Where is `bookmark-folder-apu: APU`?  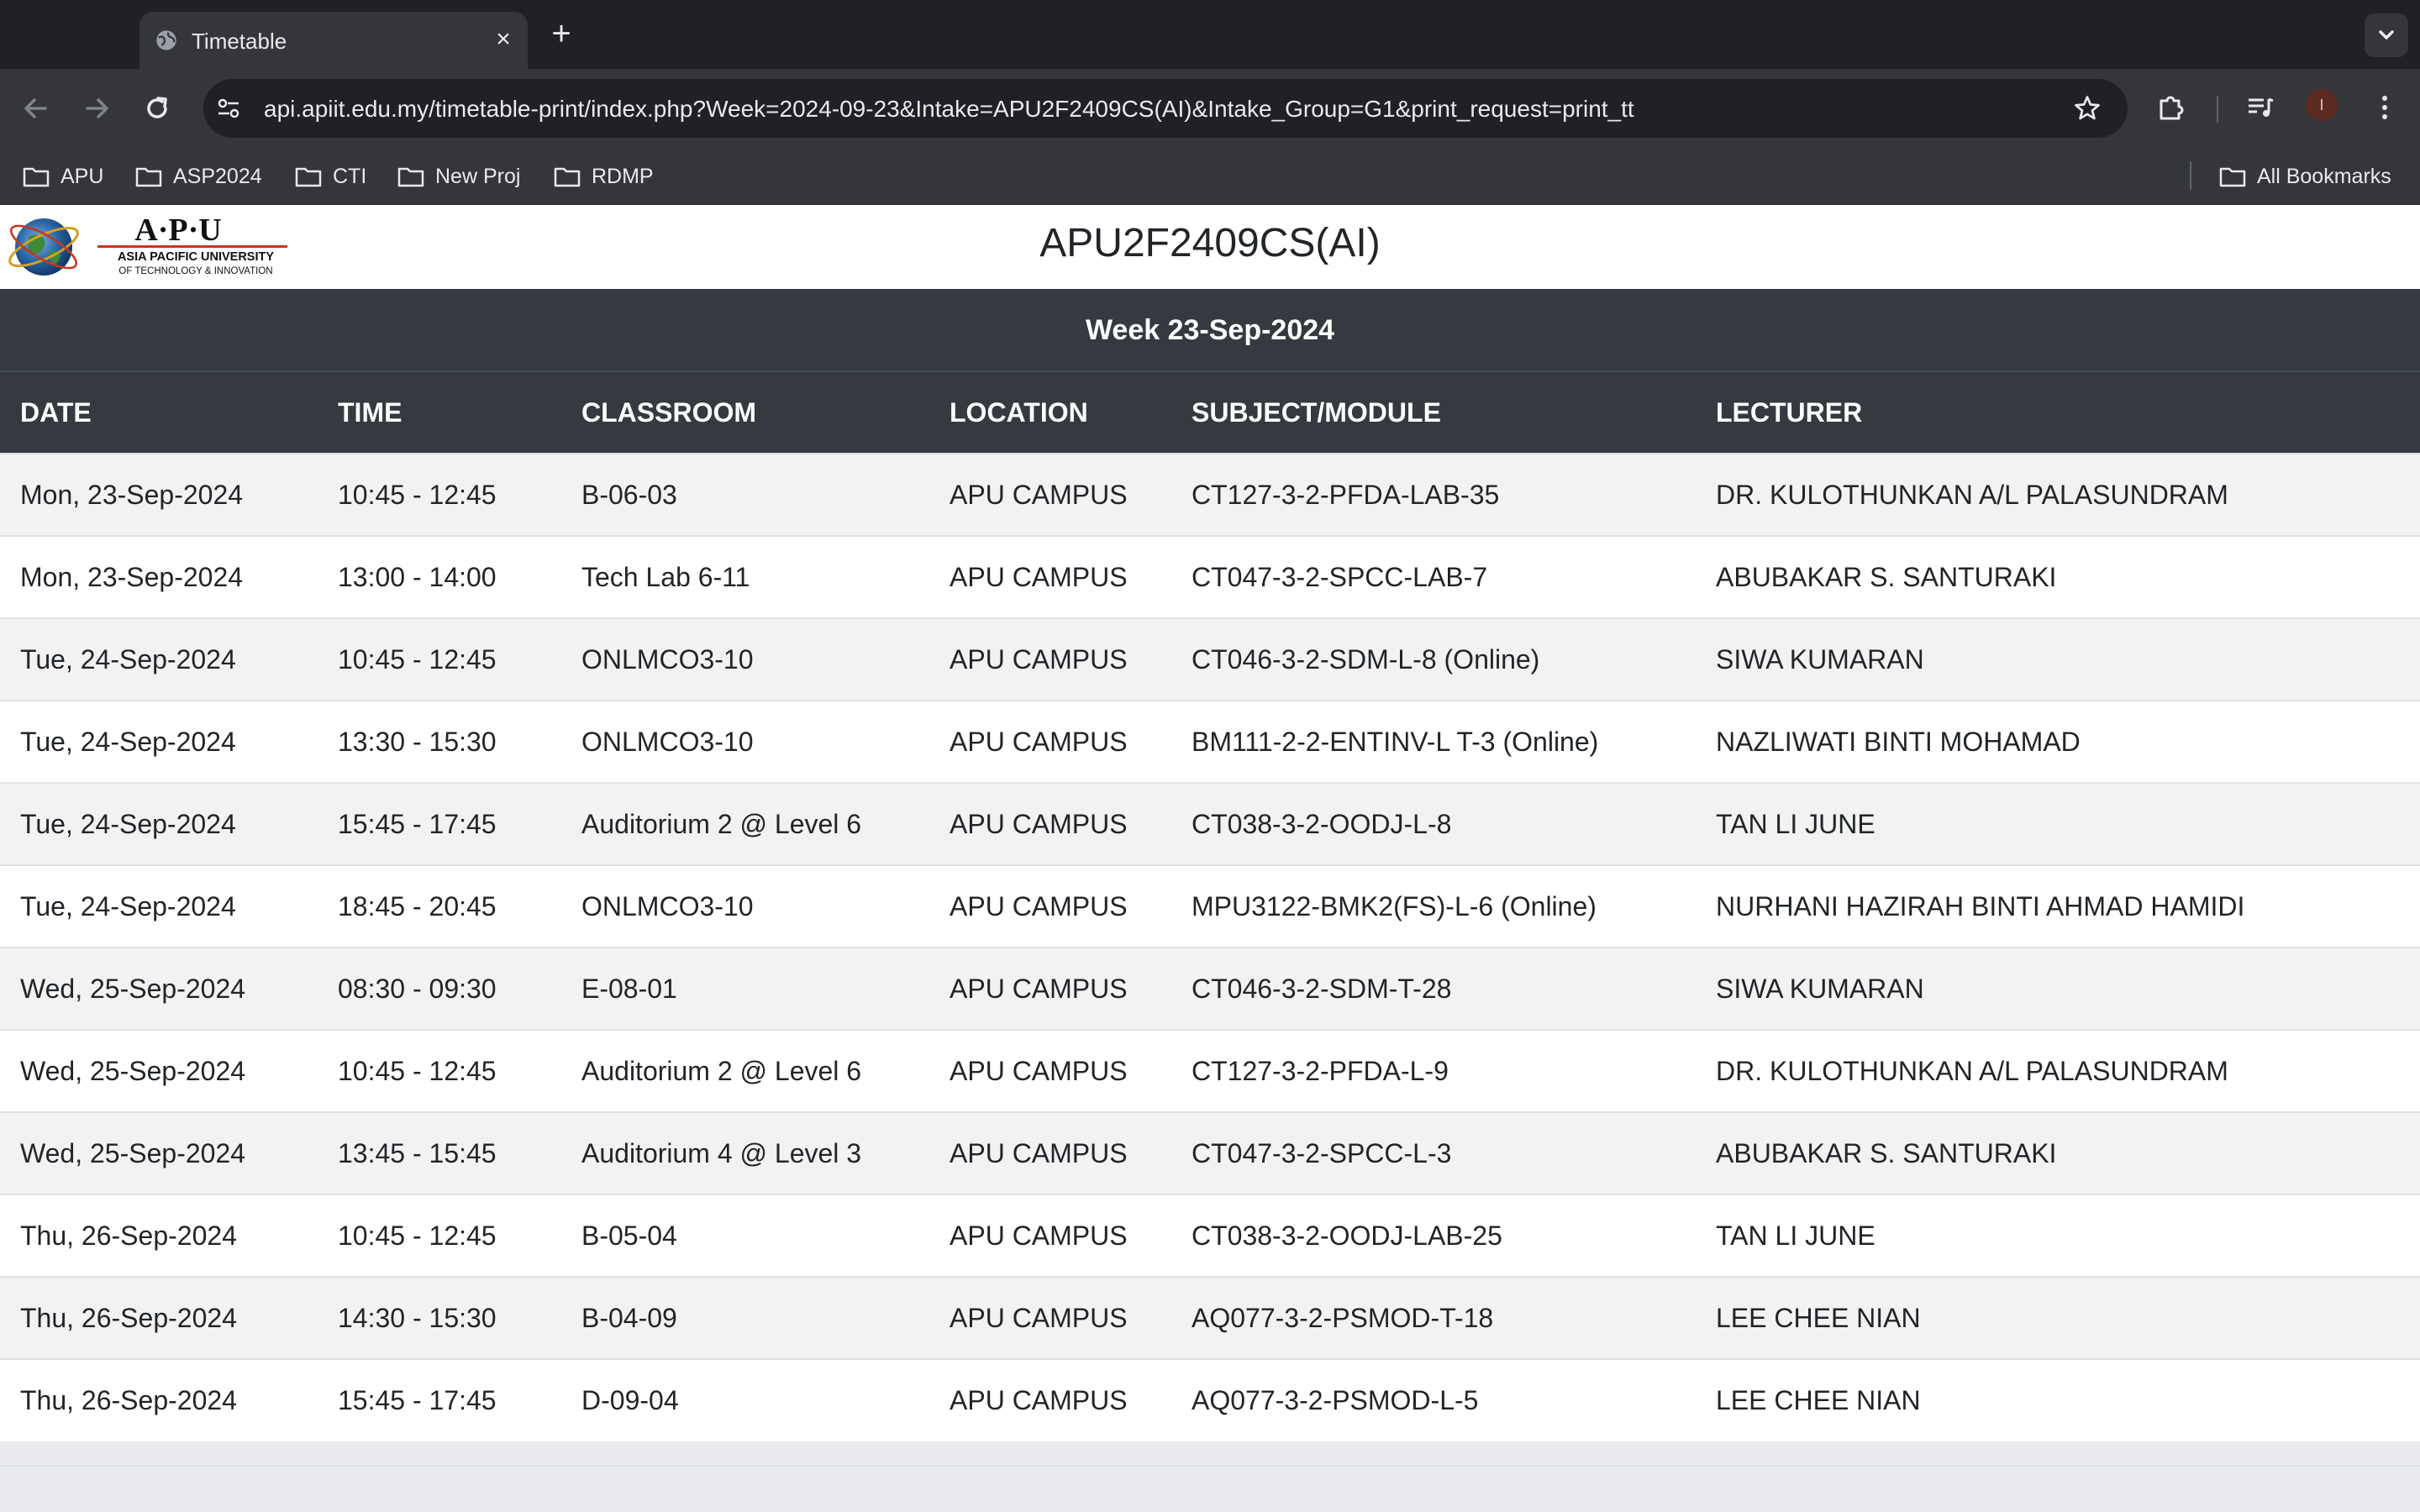 bookmark-folder-apu: APU is located at coordinates (62, 176).